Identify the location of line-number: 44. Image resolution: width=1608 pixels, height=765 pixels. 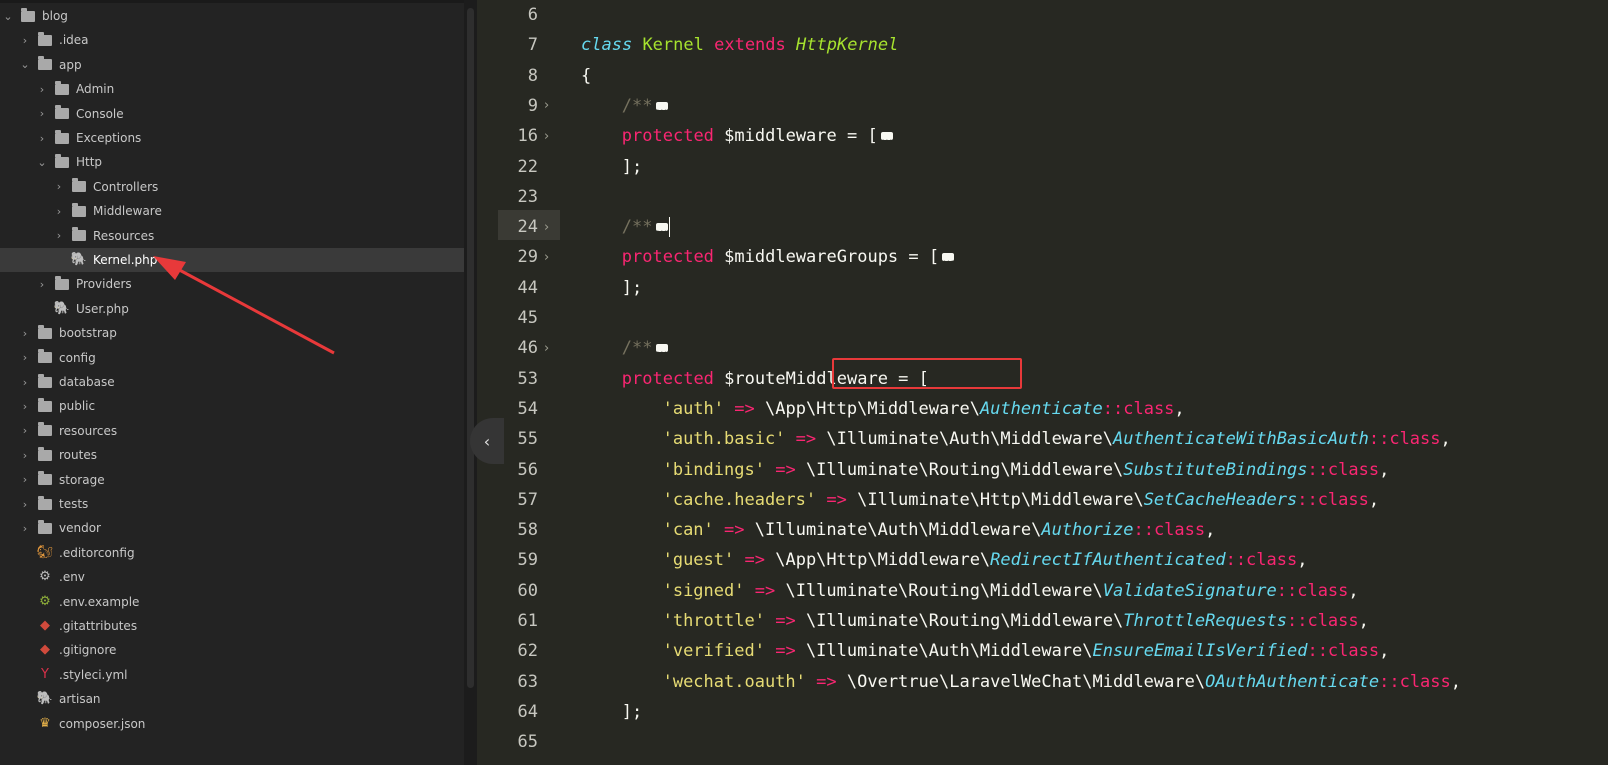
(527, 287).